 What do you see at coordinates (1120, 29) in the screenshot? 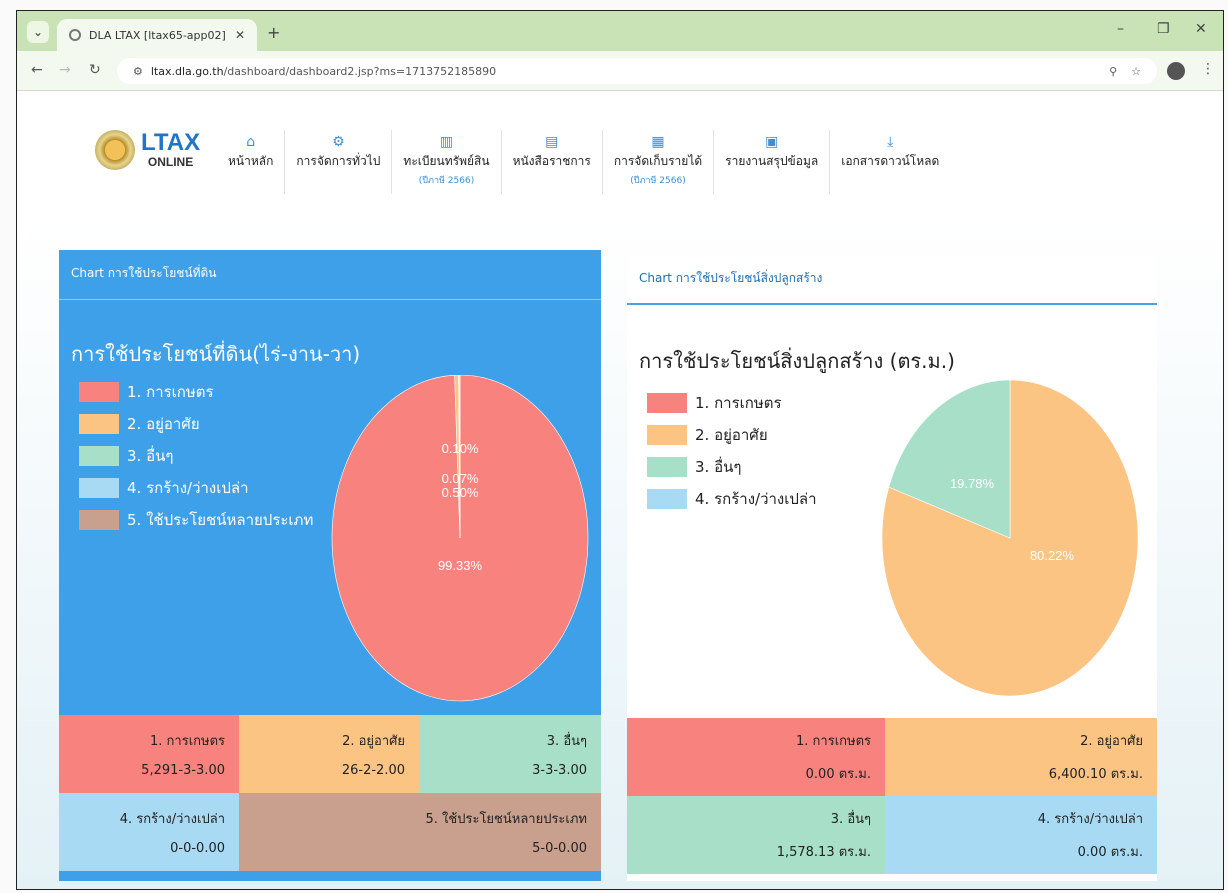
I see `minimize-button: –` at bounding box center [1120, 29].